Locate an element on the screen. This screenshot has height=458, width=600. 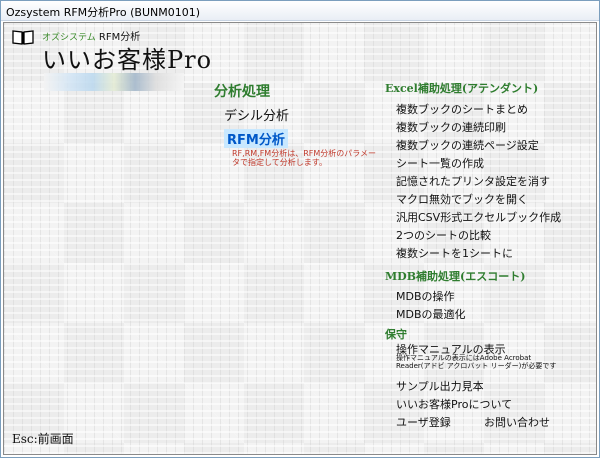
user-registration-menu-item: ユーザ登録 is located at coordinates (423, 422).